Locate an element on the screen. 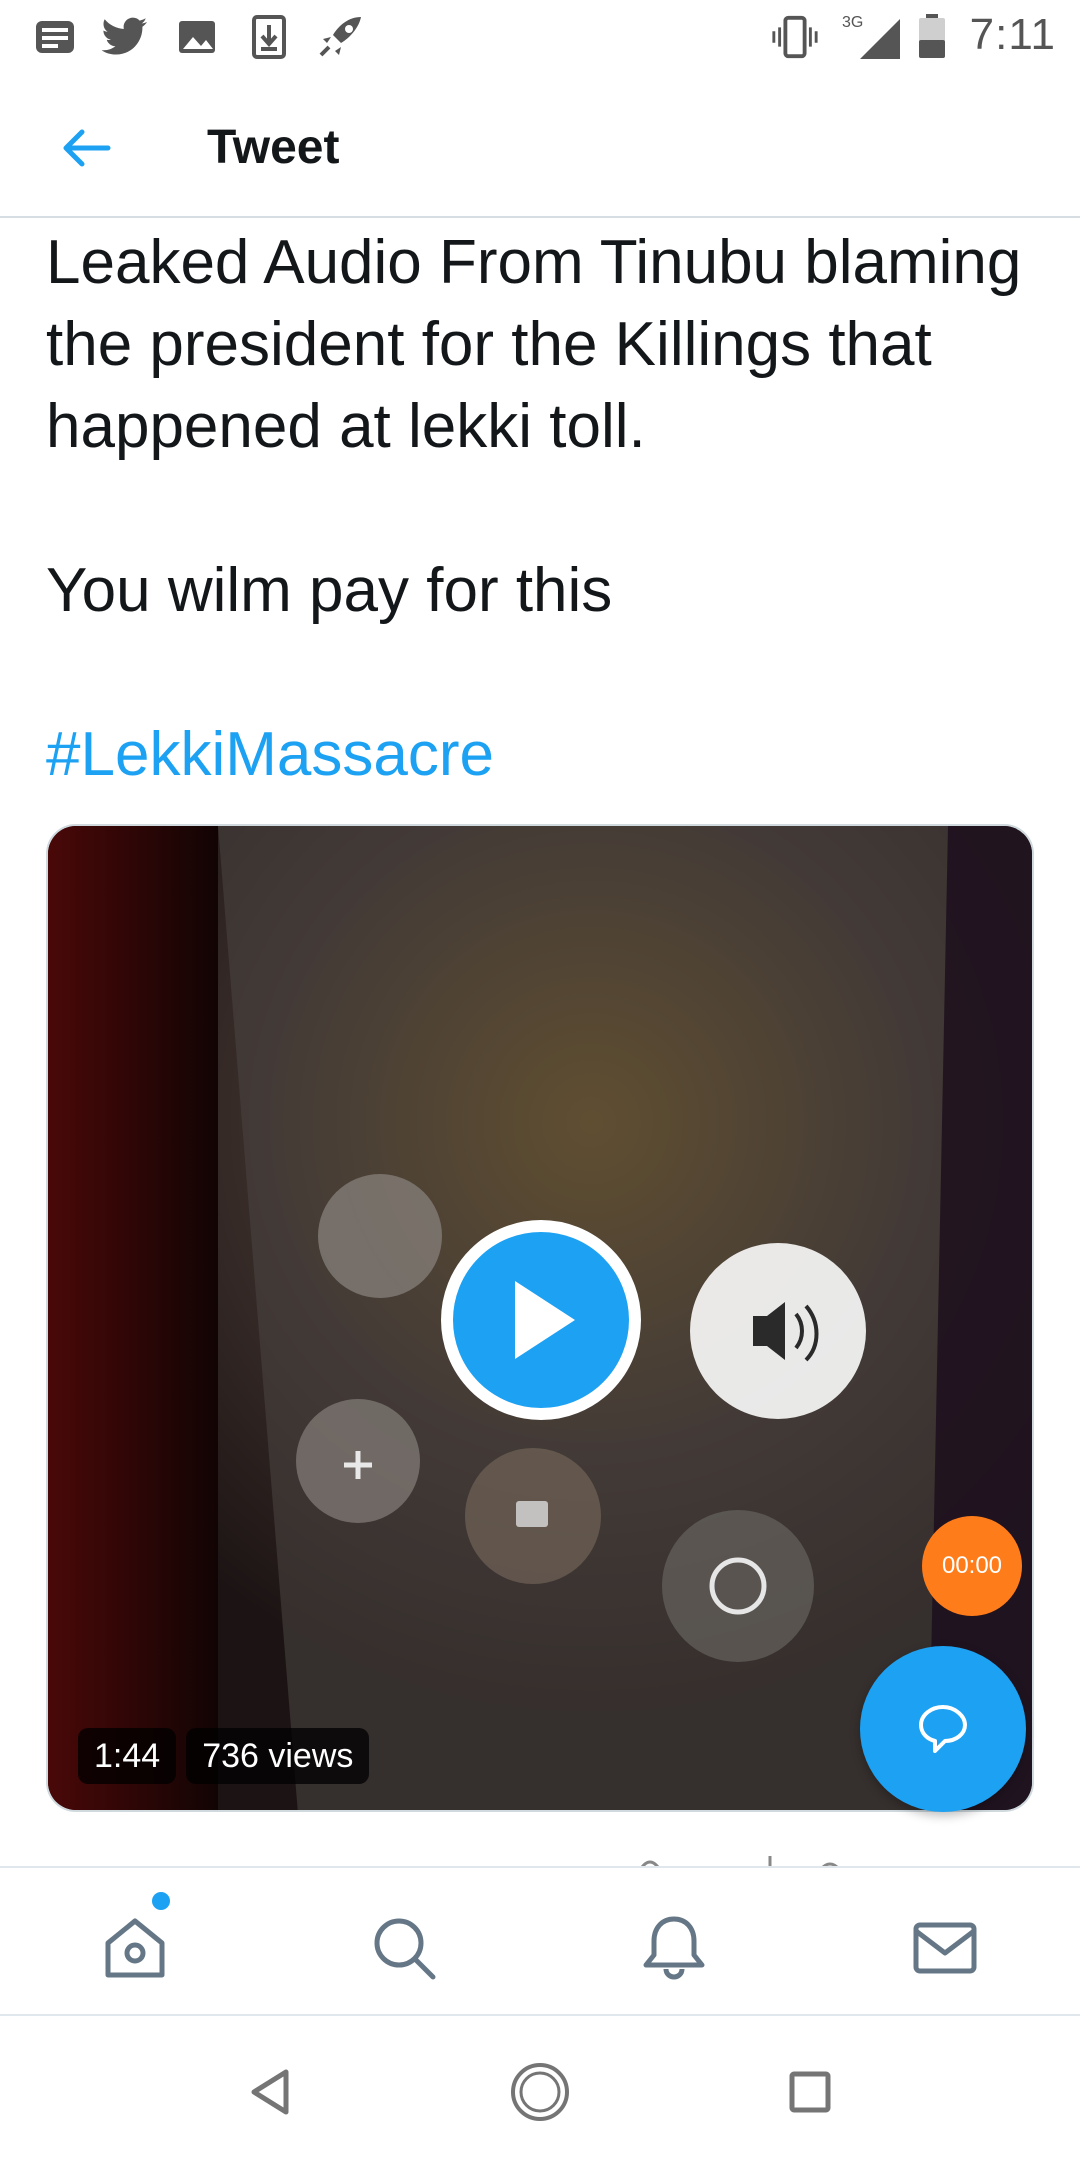 Image resolution: width=1080 pixels, height=2160 pixels. mail-icon is located at coordinates (945, 1948).